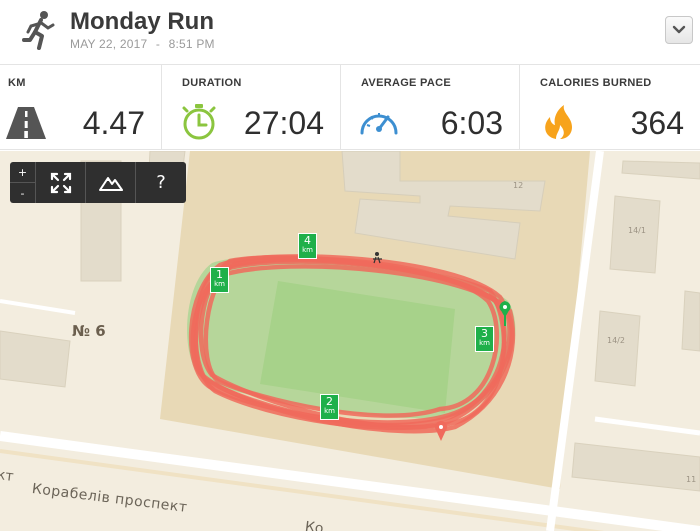 The height and width of the screenshot is (531, 700). I want to click on km-marker-number: 3, so click(484, 333).